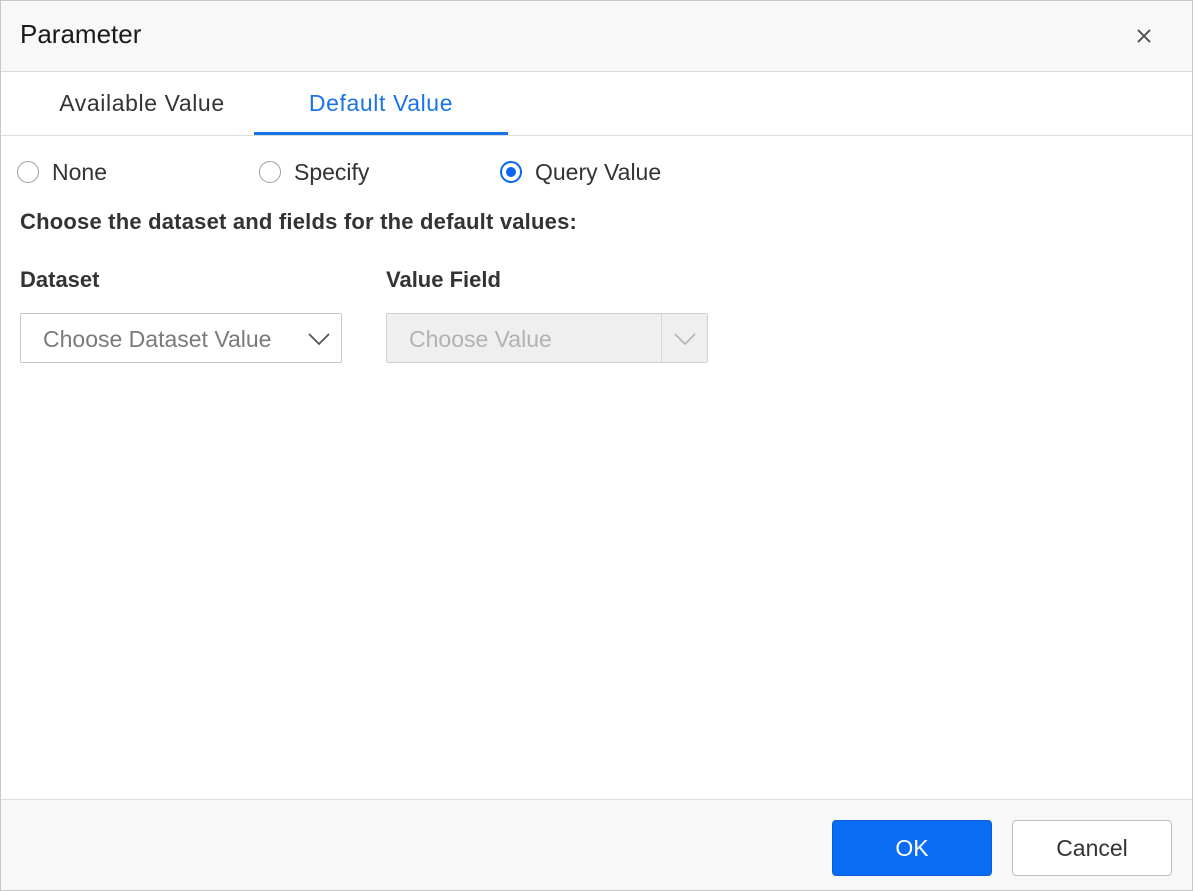  I want to click on radio-specify: Specify, so click(314, 172).